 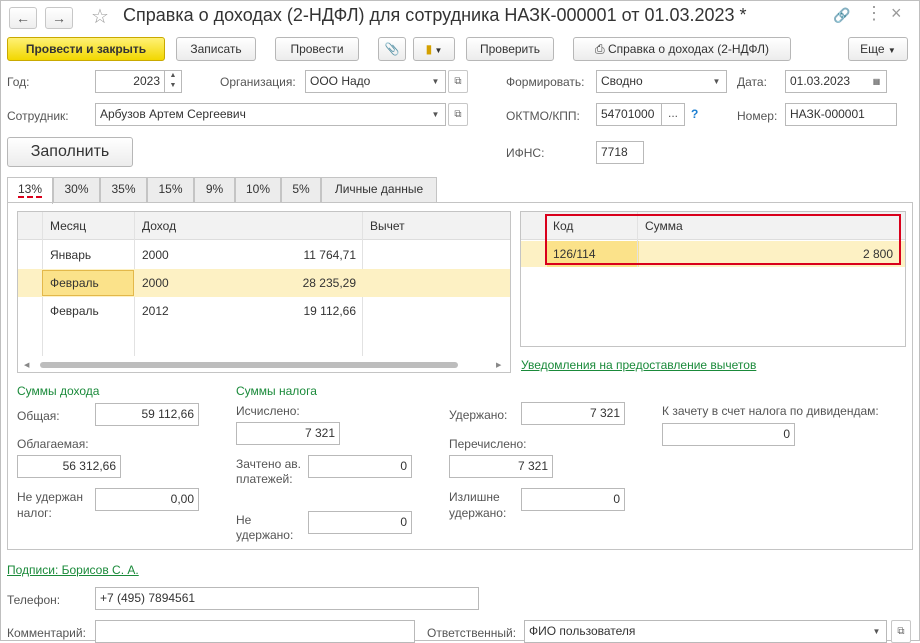 I want to click on organization-open-icon: ⧉, so click(x=458, y=81).